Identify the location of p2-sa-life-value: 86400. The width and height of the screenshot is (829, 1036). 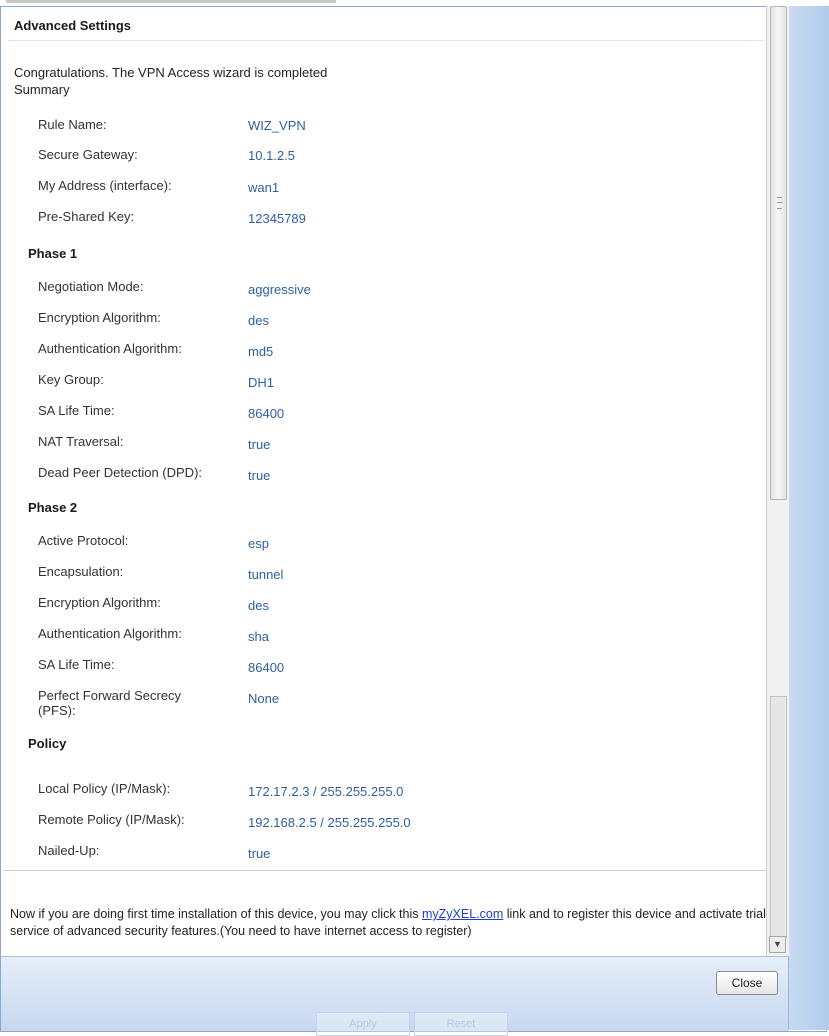
(266, 667).